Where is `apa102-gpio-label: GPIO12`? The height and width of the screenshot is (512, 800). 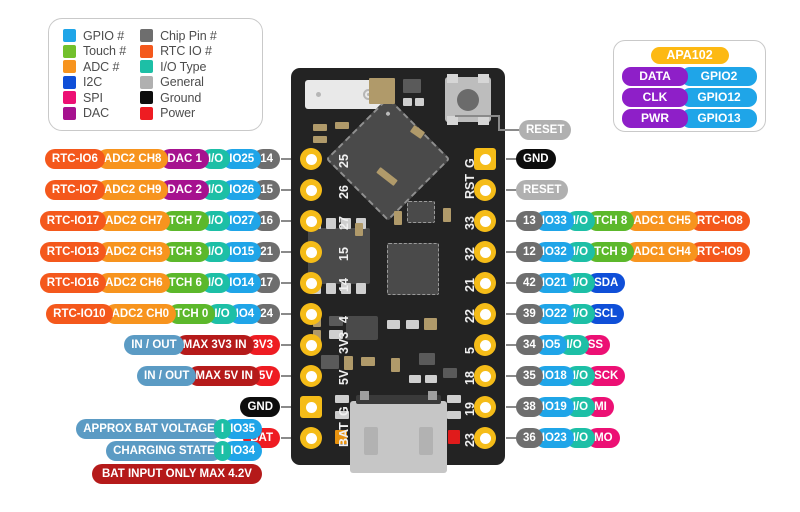
apa102-gpio-label: GPIO12 is located at coordinates (719, 97).